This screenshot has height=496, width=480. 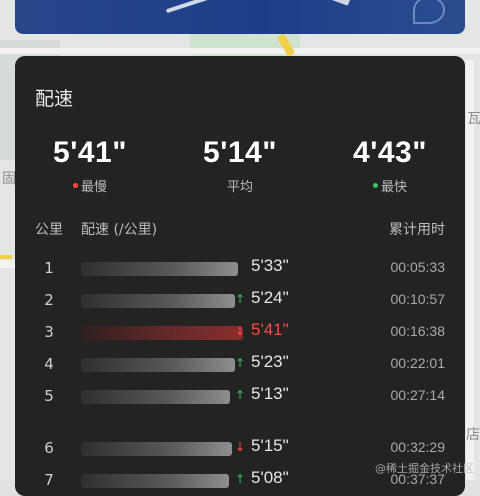 What do you see at coordinates (270, 477) in the screenshot?
I see `row-pace: 5'08"` at bounding box center [270, 477].